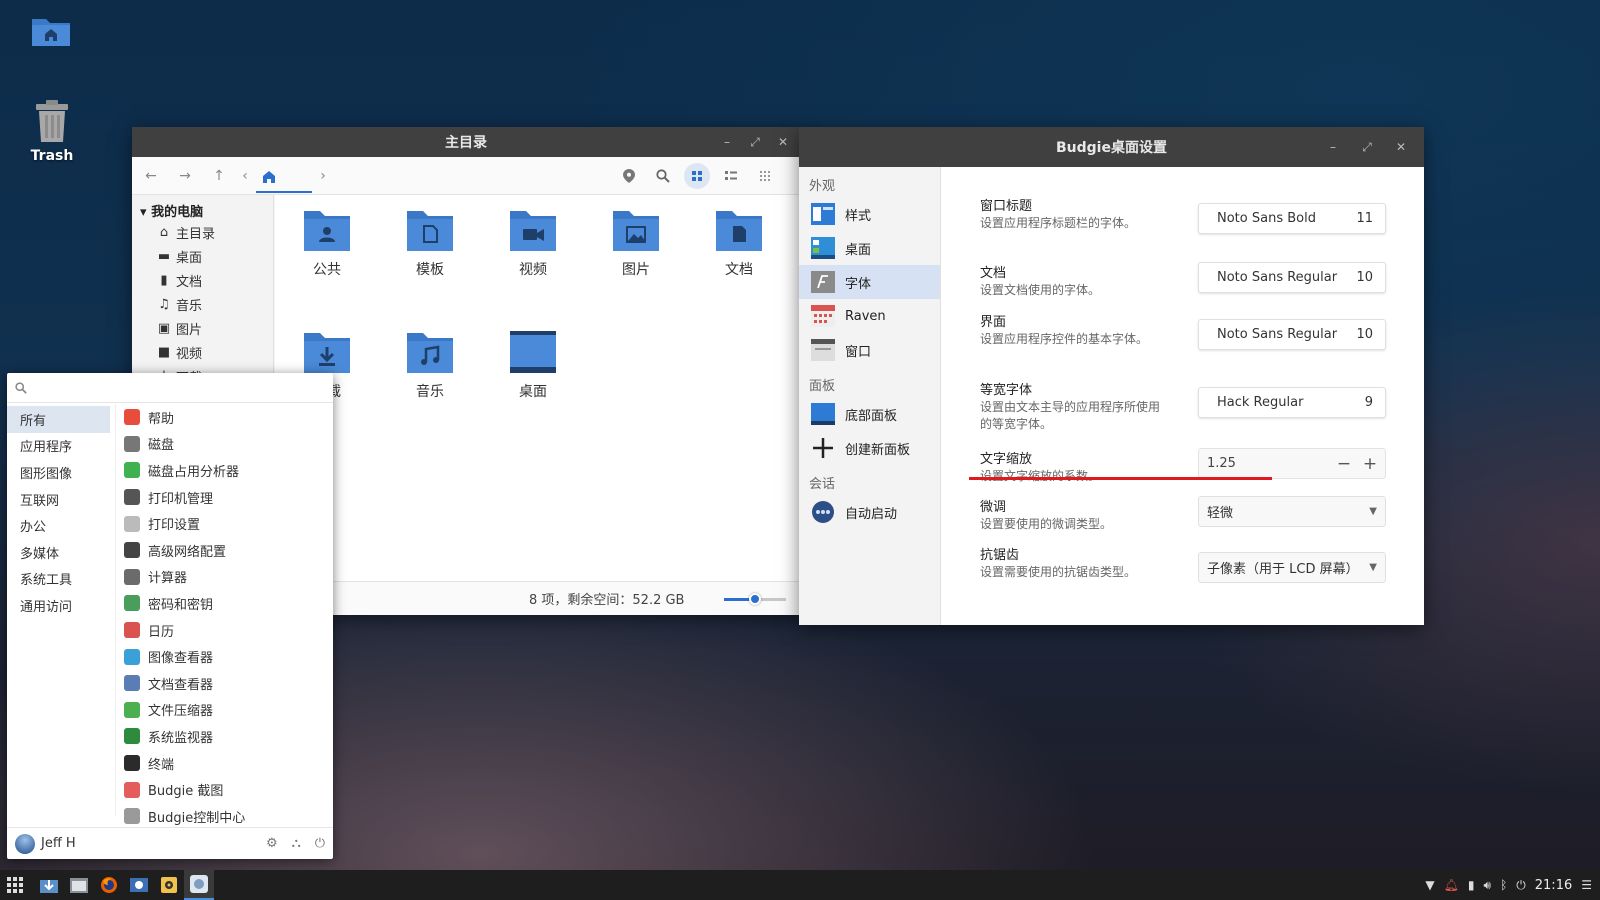 Image resolution: width=1600 pixels, height=900 pixels. Describe the element at coordinates (739, 243) in the screenshot. I see `folder-documents: 文档` at that location.